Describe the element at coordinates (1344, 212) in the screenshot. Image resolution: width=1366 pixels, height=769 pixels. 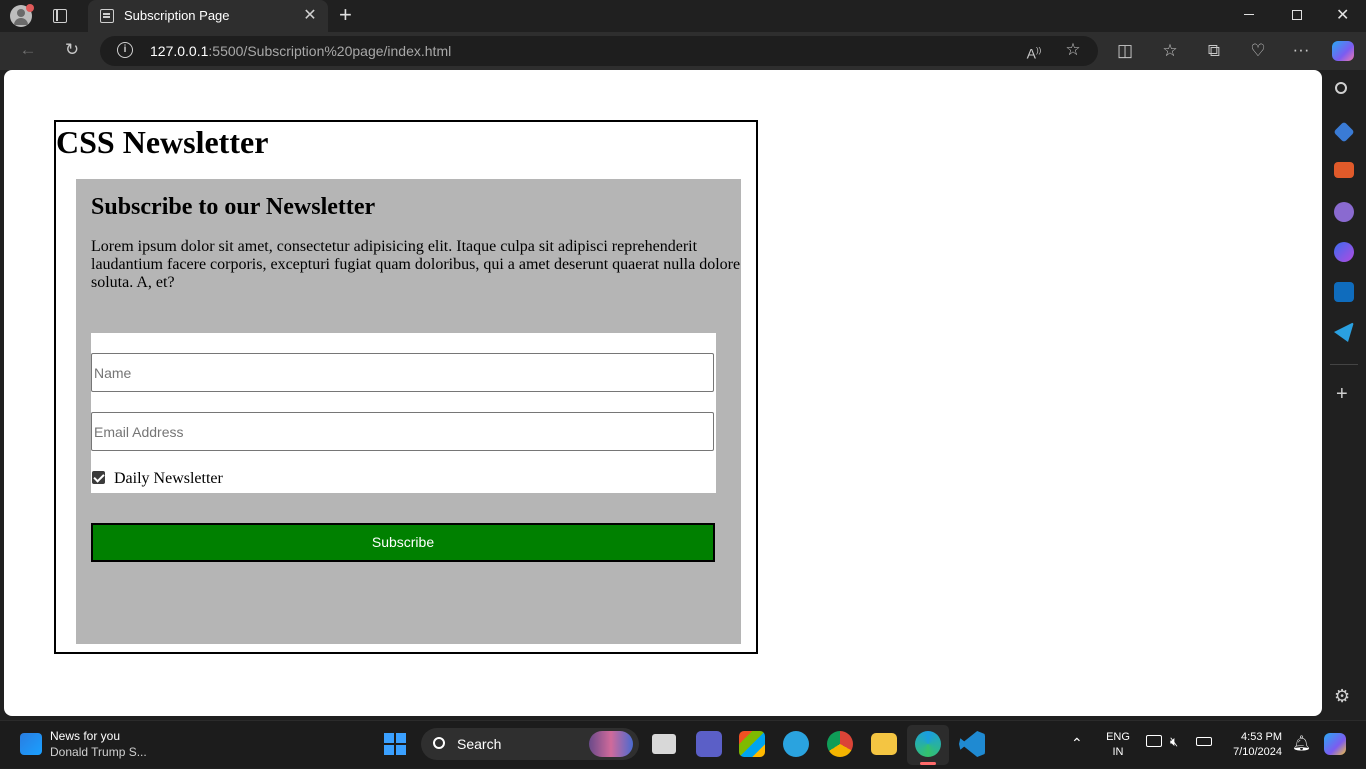
I see `games-icon` at that location.